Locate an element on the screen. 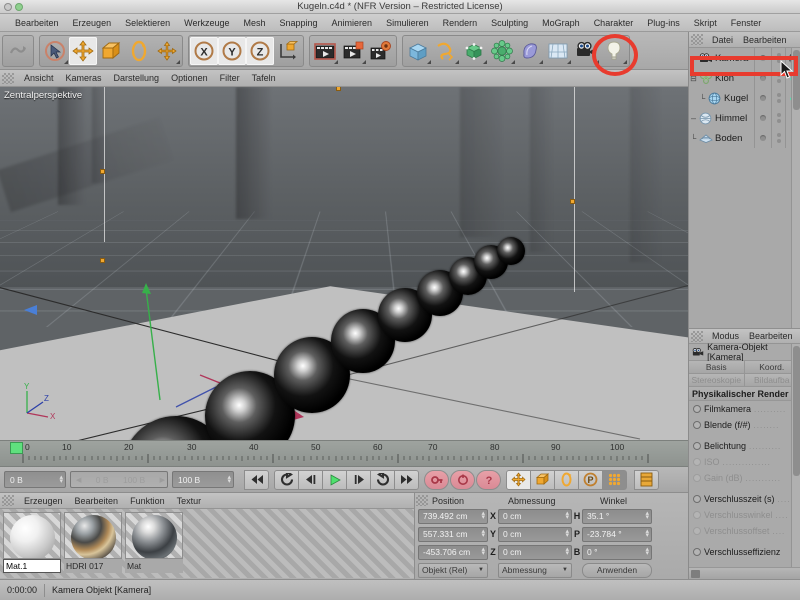 The width and height of the screenshot is (800, 600). object-row-himmel: – Himmel is located at coordinates (744, 118).